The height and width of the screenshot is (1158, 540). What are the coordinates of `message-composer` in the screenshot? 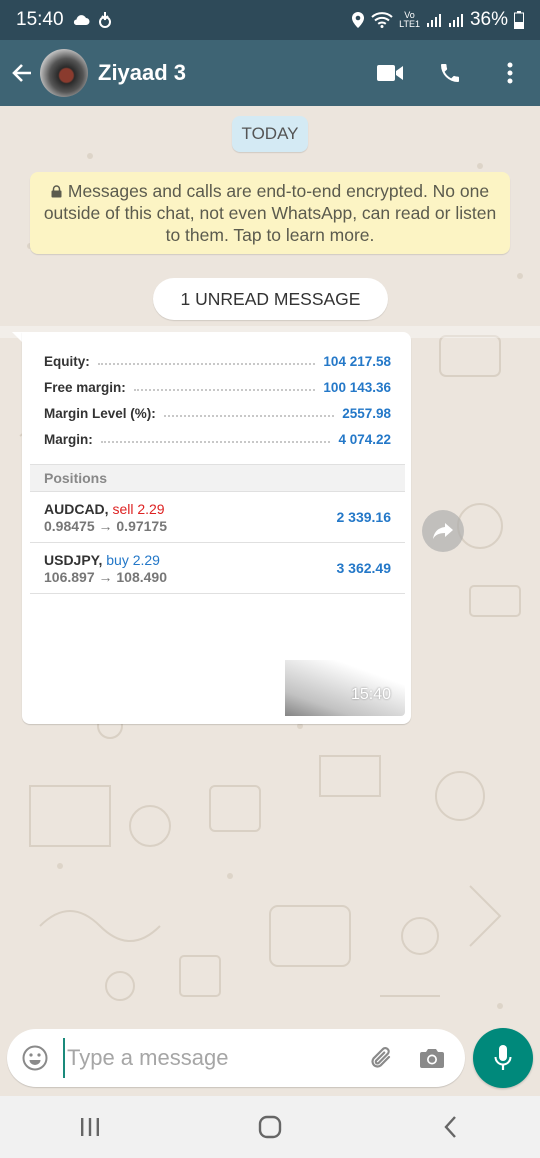 It's located at (236, 1058).